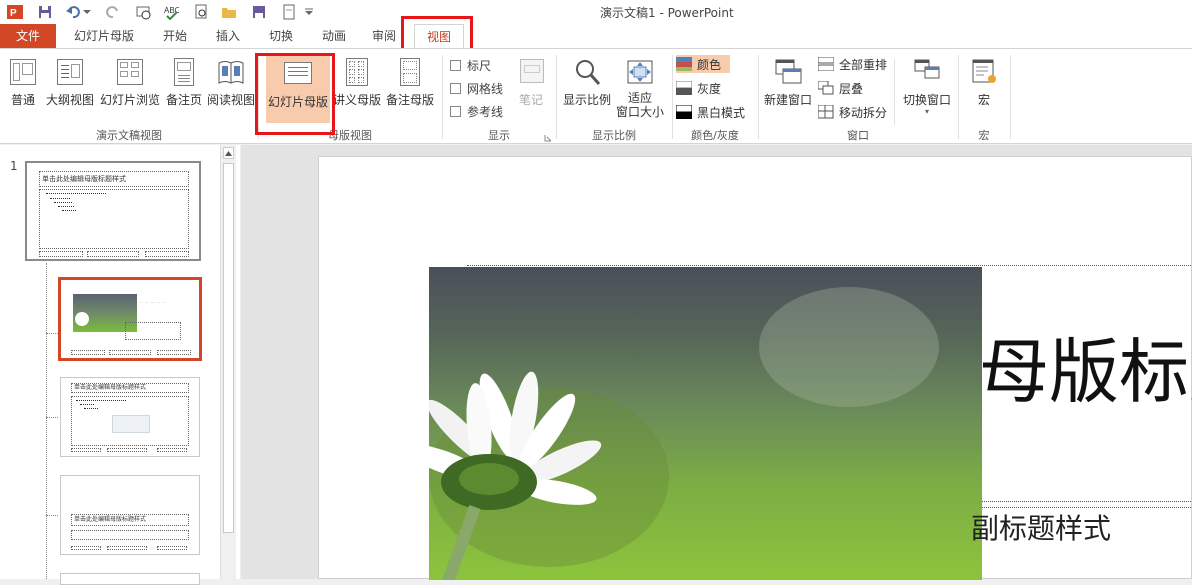 The width and height of the screenshot is (1192, 585). I want to click on color-button: 颜色, so click(703, 64).